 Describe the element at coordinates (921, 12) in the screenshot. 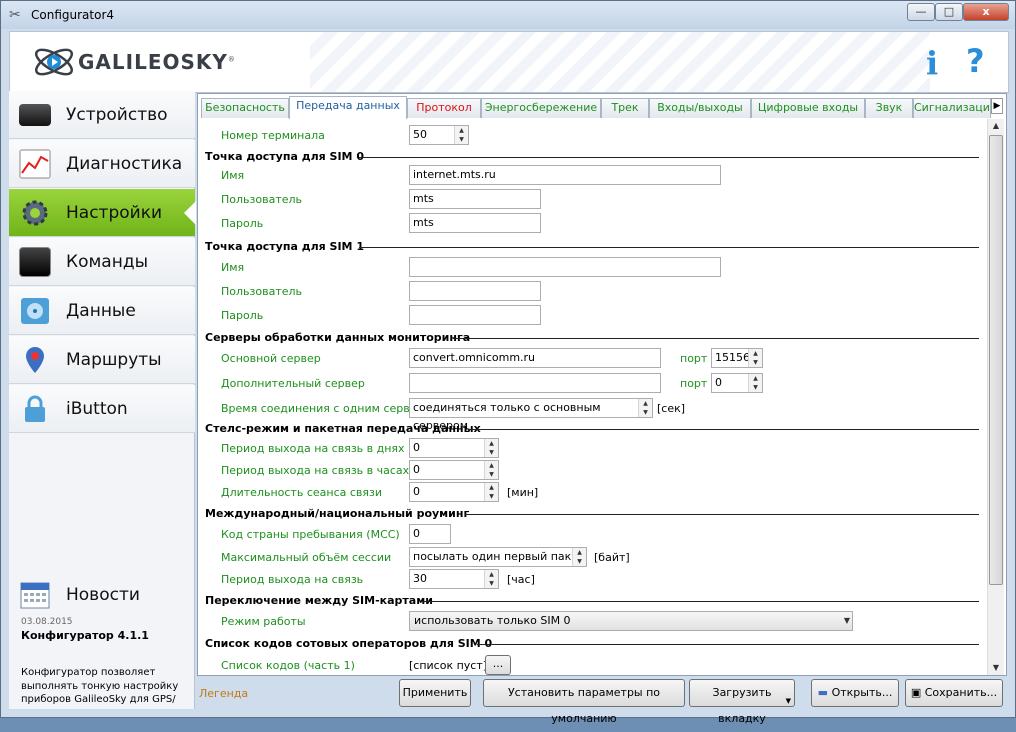

I see `minimize-button: —` at that location.